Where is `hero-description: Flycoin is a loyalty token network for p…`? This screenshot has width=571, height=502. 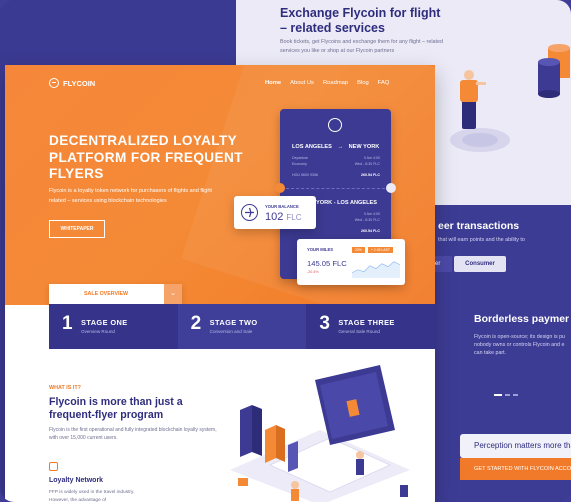
hero-description: Flycoin is a loyalty token network for p… is located at coordinates (130, 196).